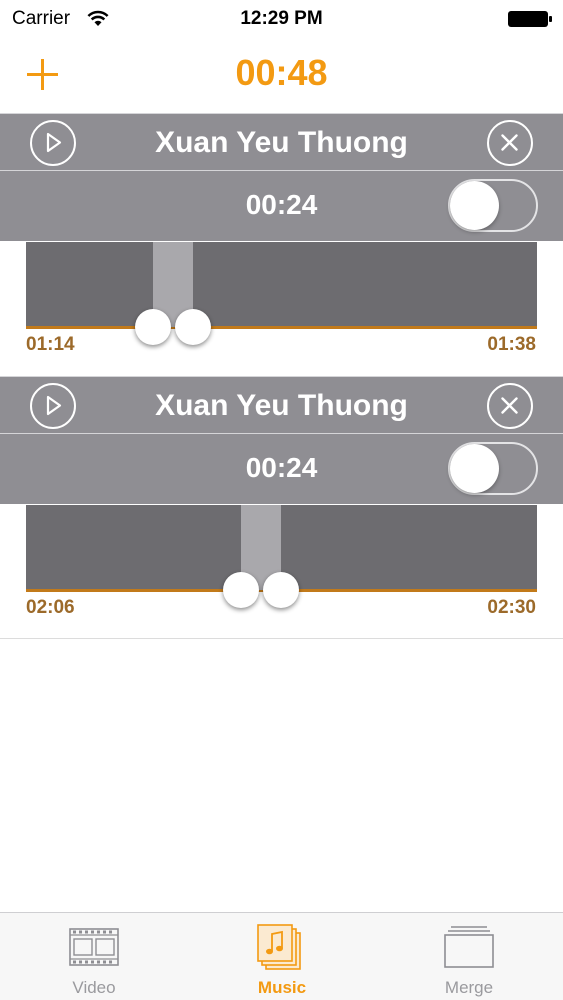 The height and width of the screenshot is (1000, 563). Describe the element at coordinates (94, 987) in the screenshot. I see `tab-label: Video` at that location.